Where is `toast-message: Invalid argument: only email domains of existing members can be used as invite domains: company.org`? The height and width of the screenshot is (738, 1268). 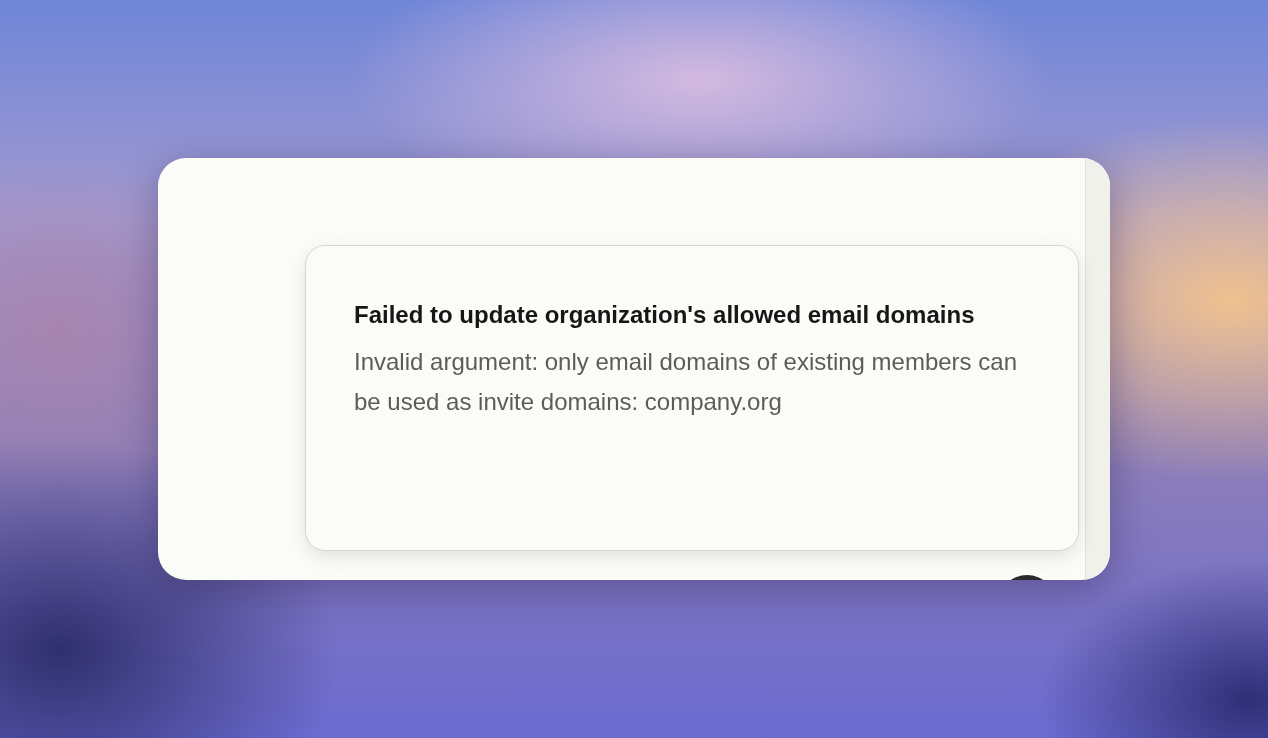 toast-message: Invalid argument: only email domains of existing members can be used as invite domains: company.org is located at coordinates (686, 382).